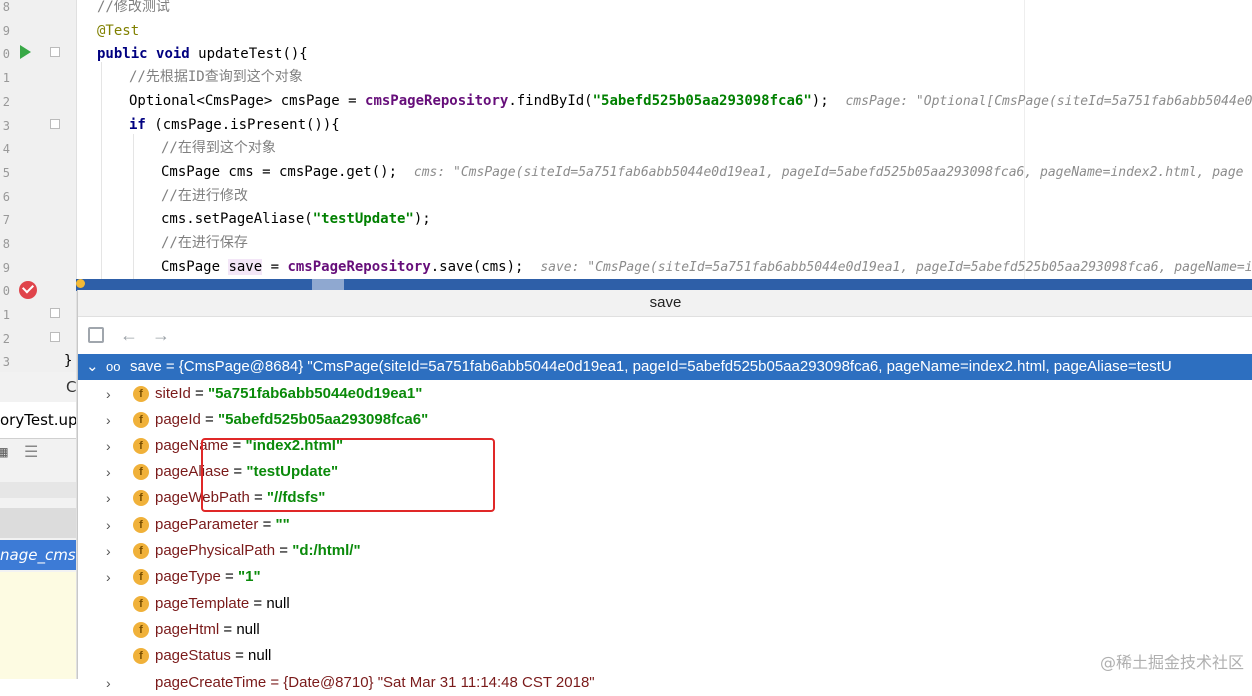 This screenshot has width=1252, height=696. I want to click on highlight-annotation-box, so click(348, 475).